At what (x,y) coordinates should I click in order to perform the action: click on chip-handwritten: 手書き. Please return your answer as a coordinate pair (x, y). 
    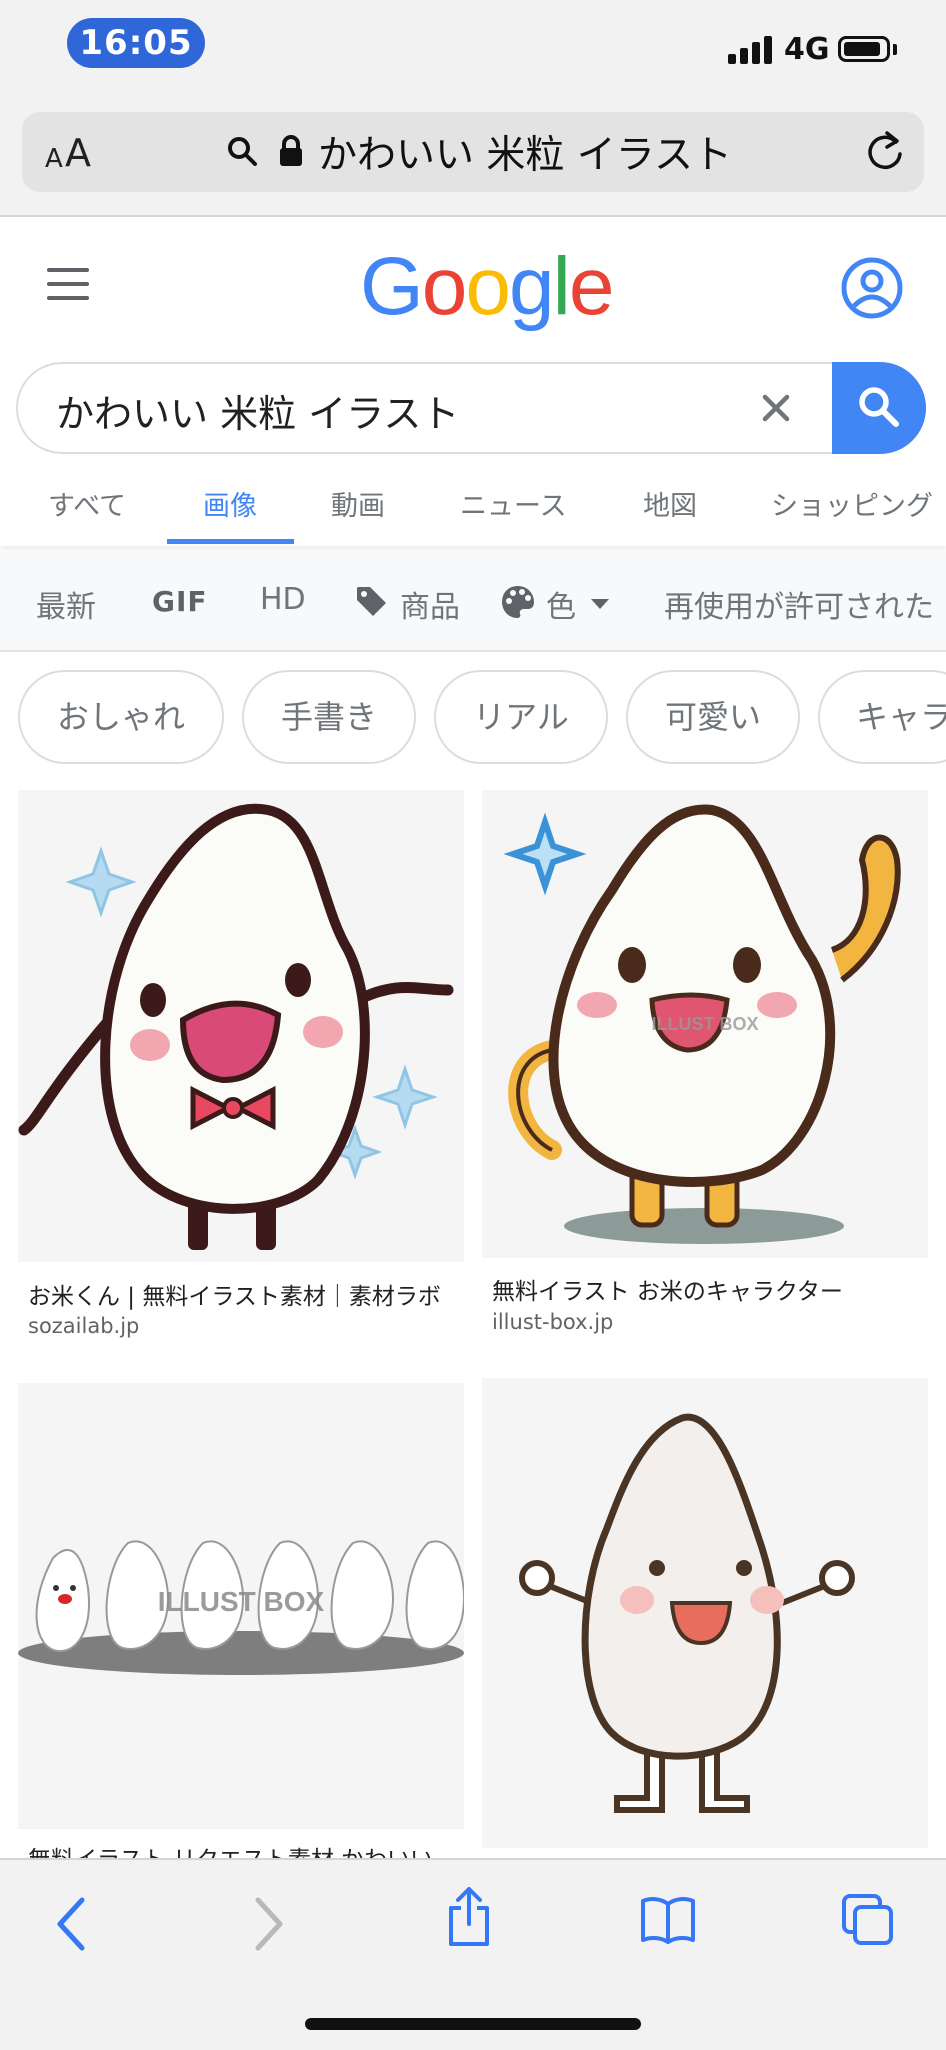
    Looking at the image, I should click on (329, 717).